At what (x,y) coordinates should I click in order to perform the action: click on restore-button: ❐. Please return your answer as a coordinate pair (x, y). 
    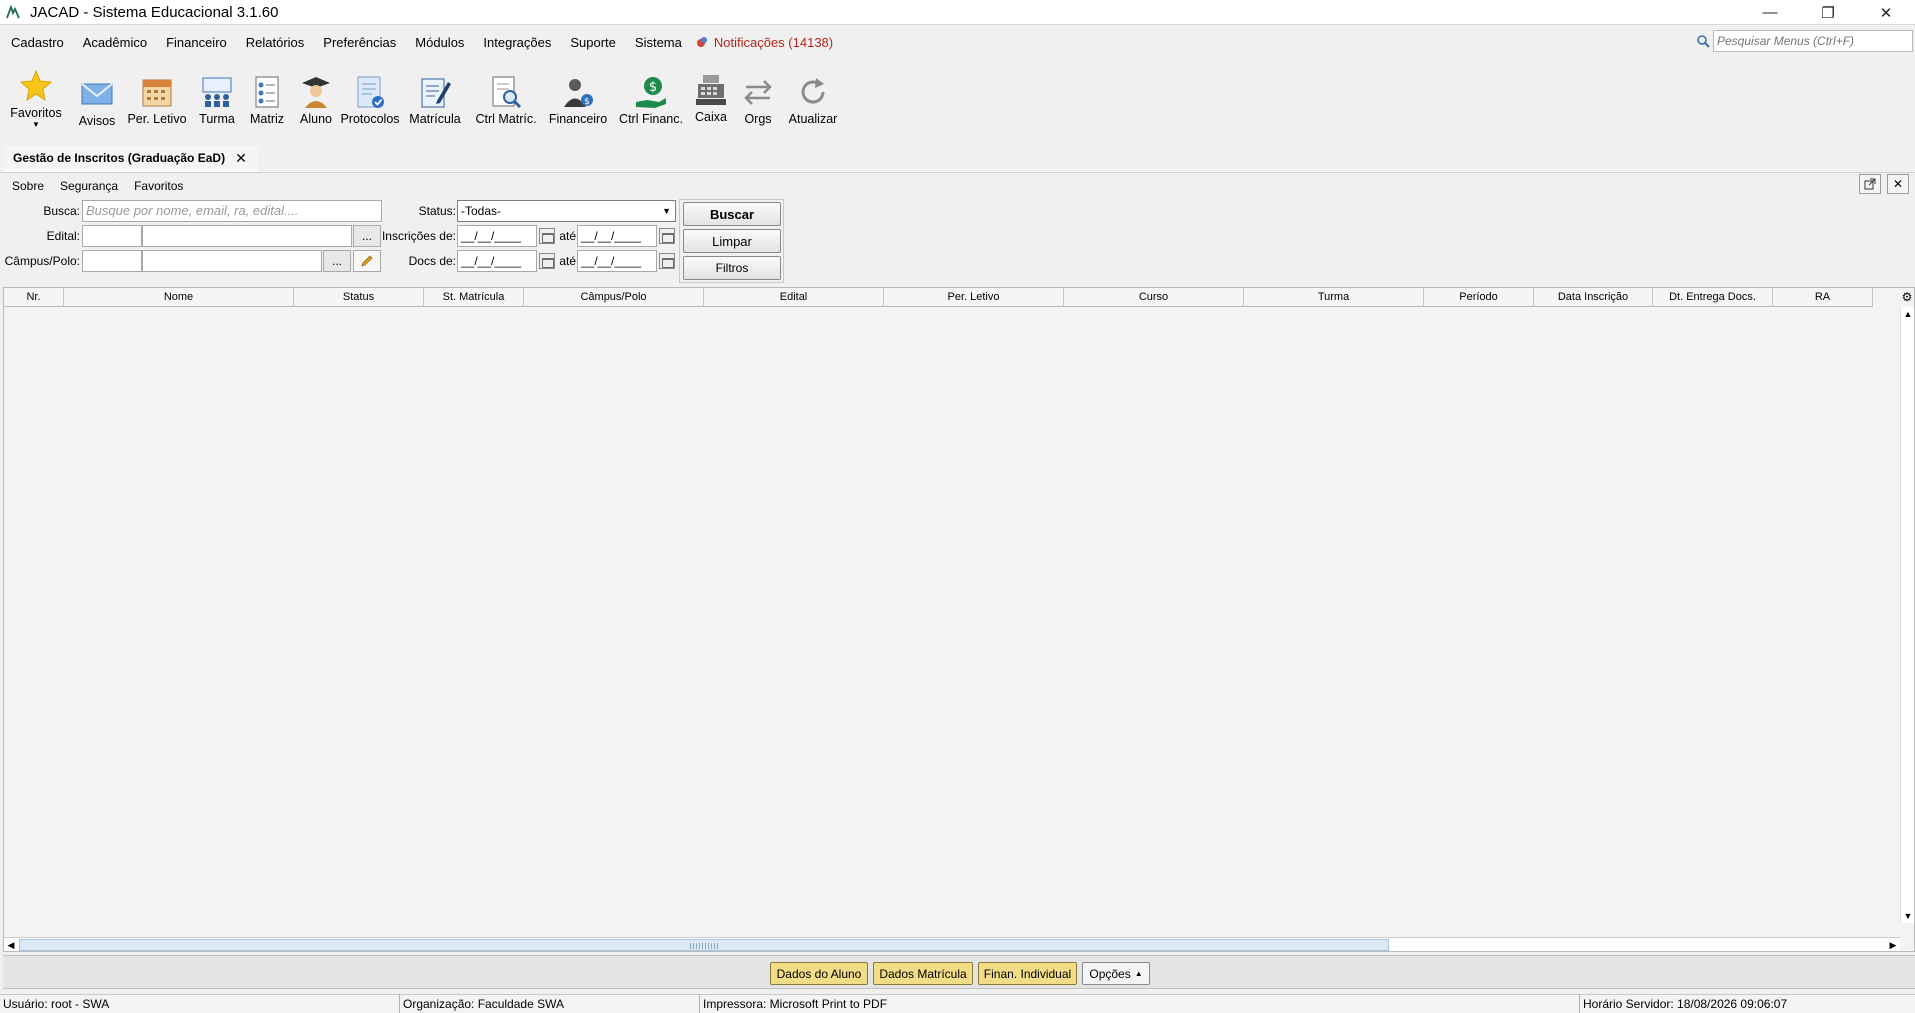
    Looking at the image, I should click on (1828, 12).